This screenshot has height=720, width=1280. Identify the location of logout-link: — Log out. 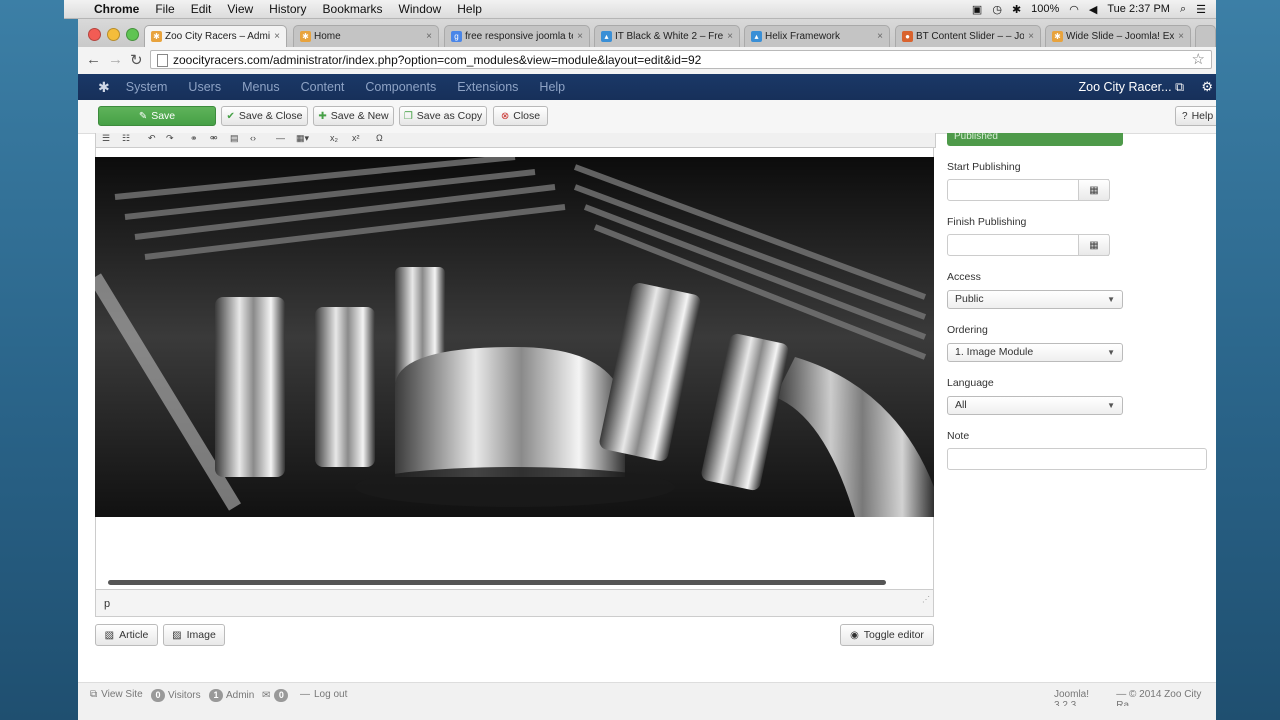
(323, 694).